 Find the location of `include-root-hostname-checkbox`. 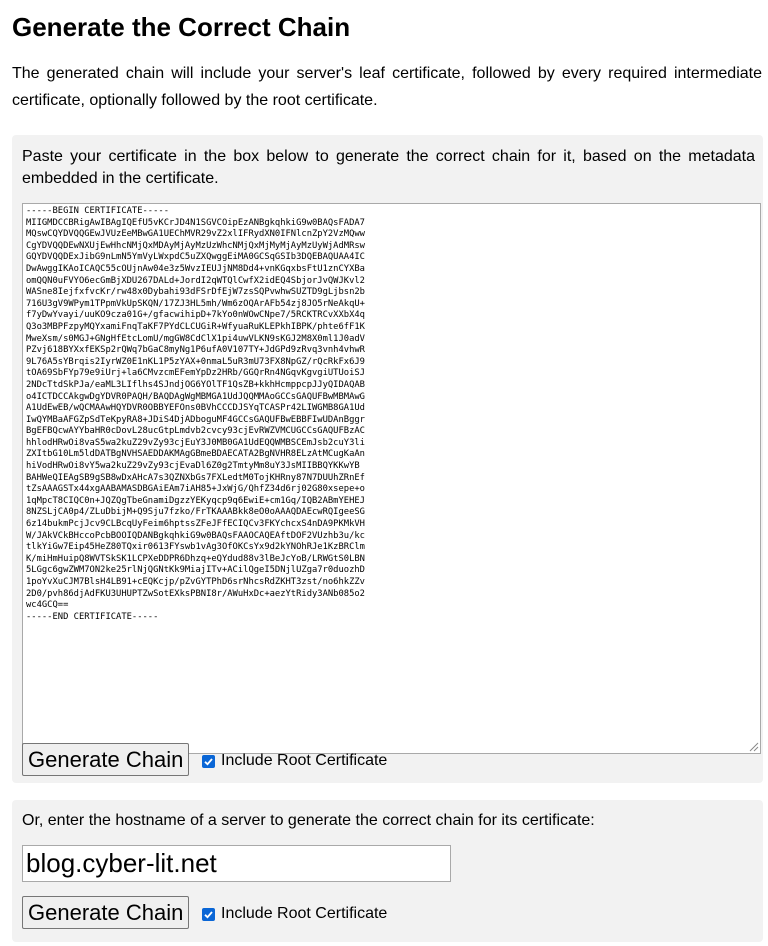

include-root-hostname-checkbox is located at coordinates (208, 914).